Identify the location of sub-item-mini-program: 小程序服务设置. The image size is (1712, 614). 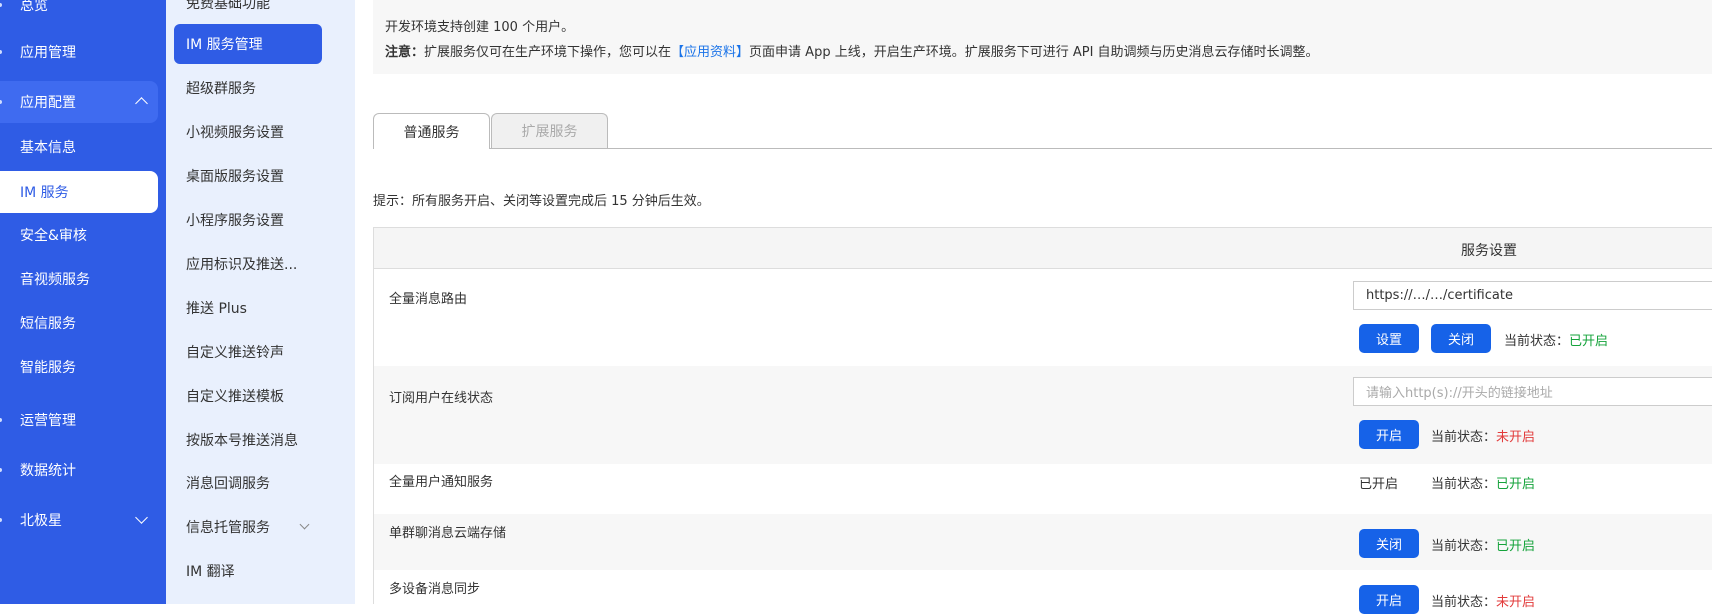
(248, 220).